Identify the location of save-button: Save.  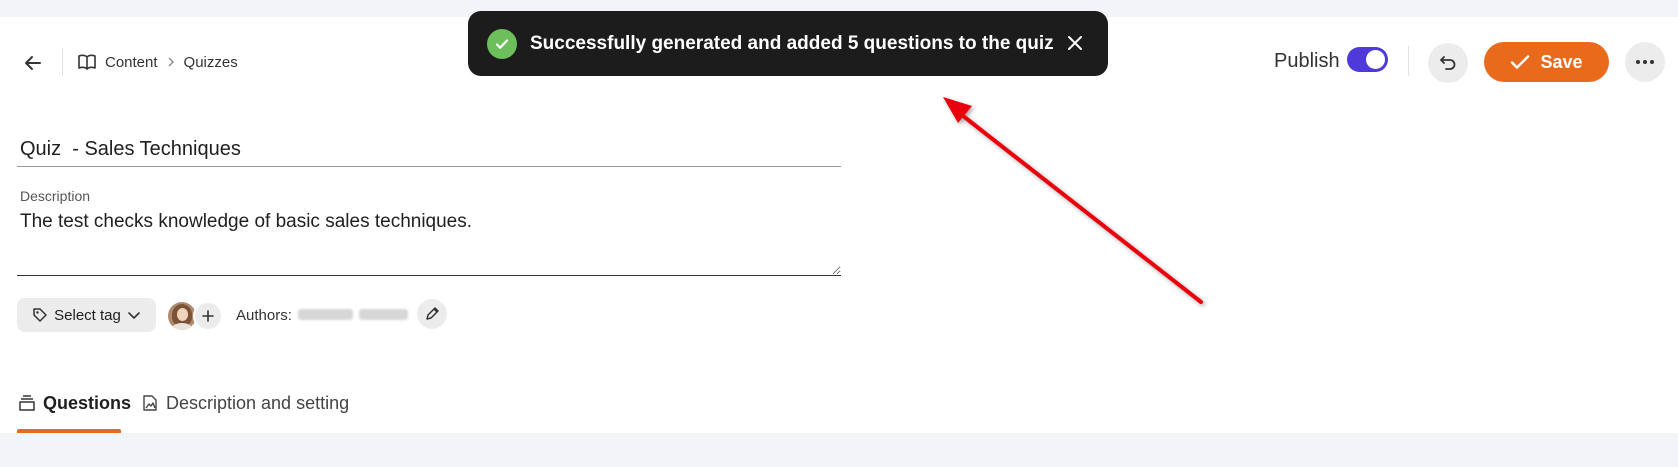
(1546, 62).